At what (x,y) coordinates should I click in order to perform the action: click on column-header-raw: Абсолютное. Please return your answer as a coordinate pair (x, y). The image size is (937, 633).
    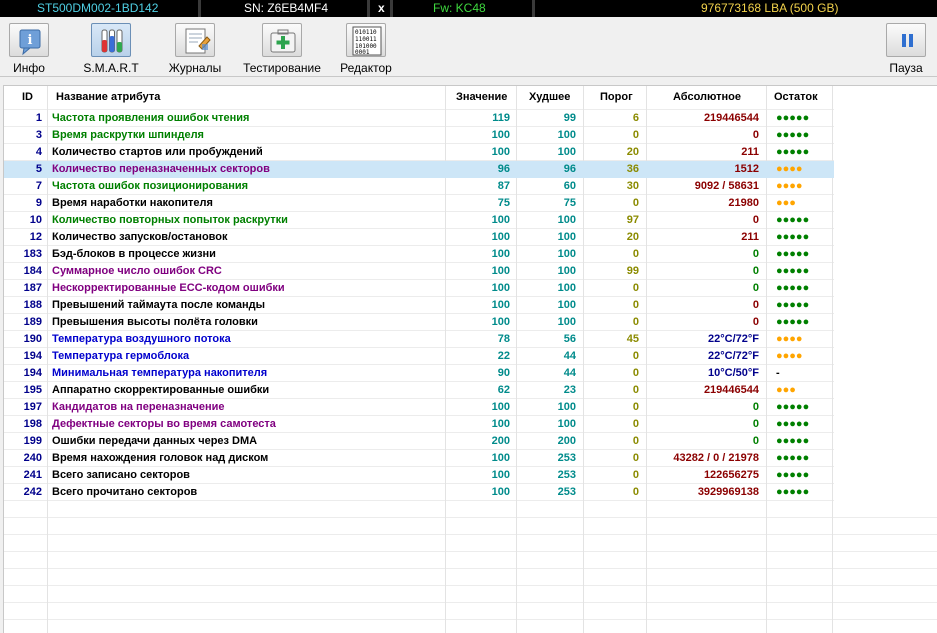
    Looking at the image, I should click on (707, 97).